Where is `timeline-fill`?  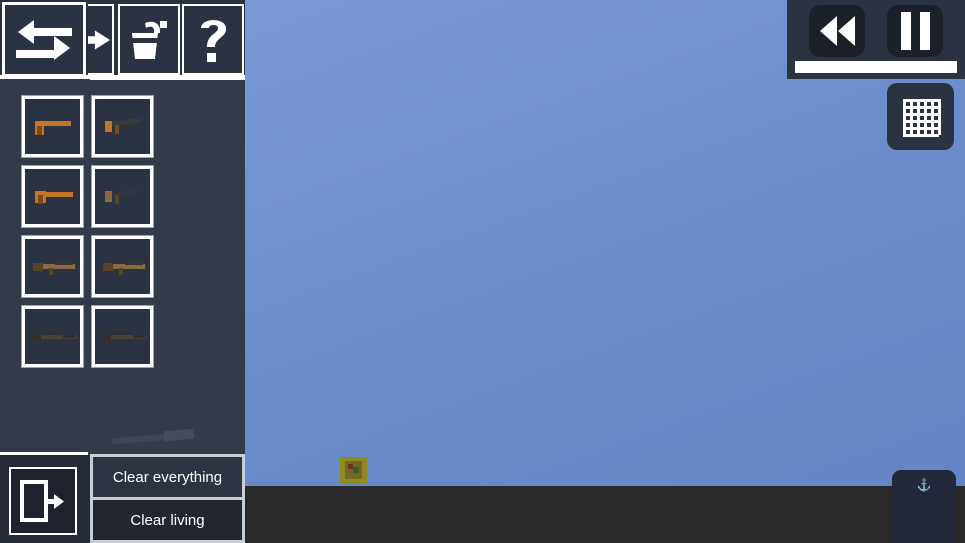 timeline-fill is located at coordinates (876, 67).